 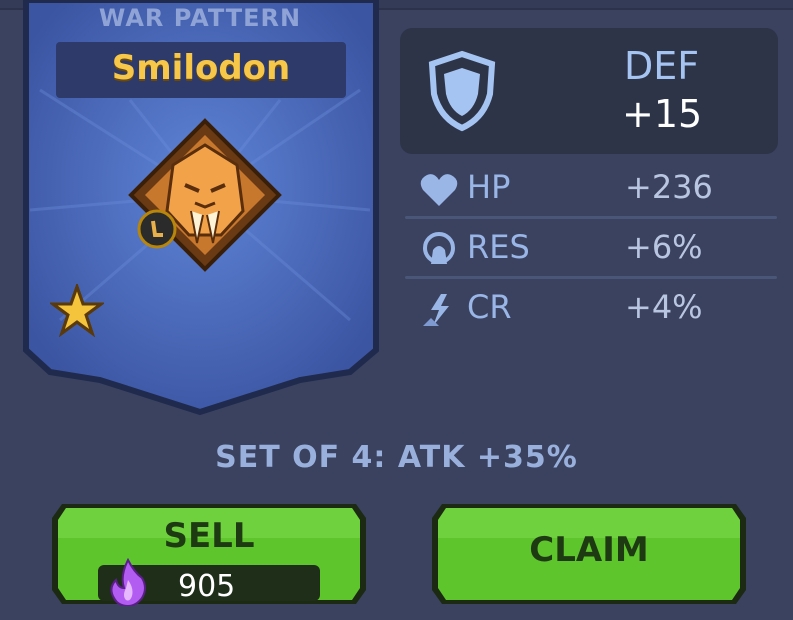 What do you see at coordinates (664, 307) in the screenshot?
I see `stat-value: +4%` at bounding box center [664, 307].